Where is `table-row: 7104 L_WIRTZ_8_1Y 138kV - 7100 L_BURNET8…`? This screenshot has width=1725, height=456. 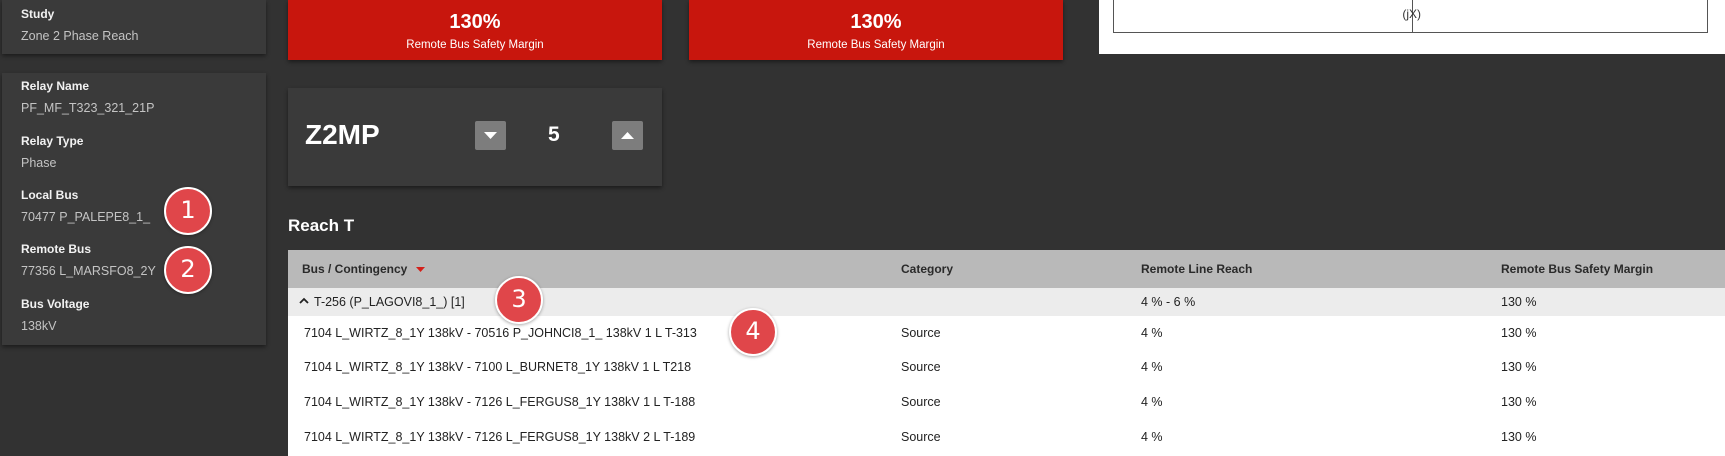
table-row: 7104 L_WIRTZ_8_1Y 138kV - 7100 L_BURNET8… is located at coordinates (1006, 368).